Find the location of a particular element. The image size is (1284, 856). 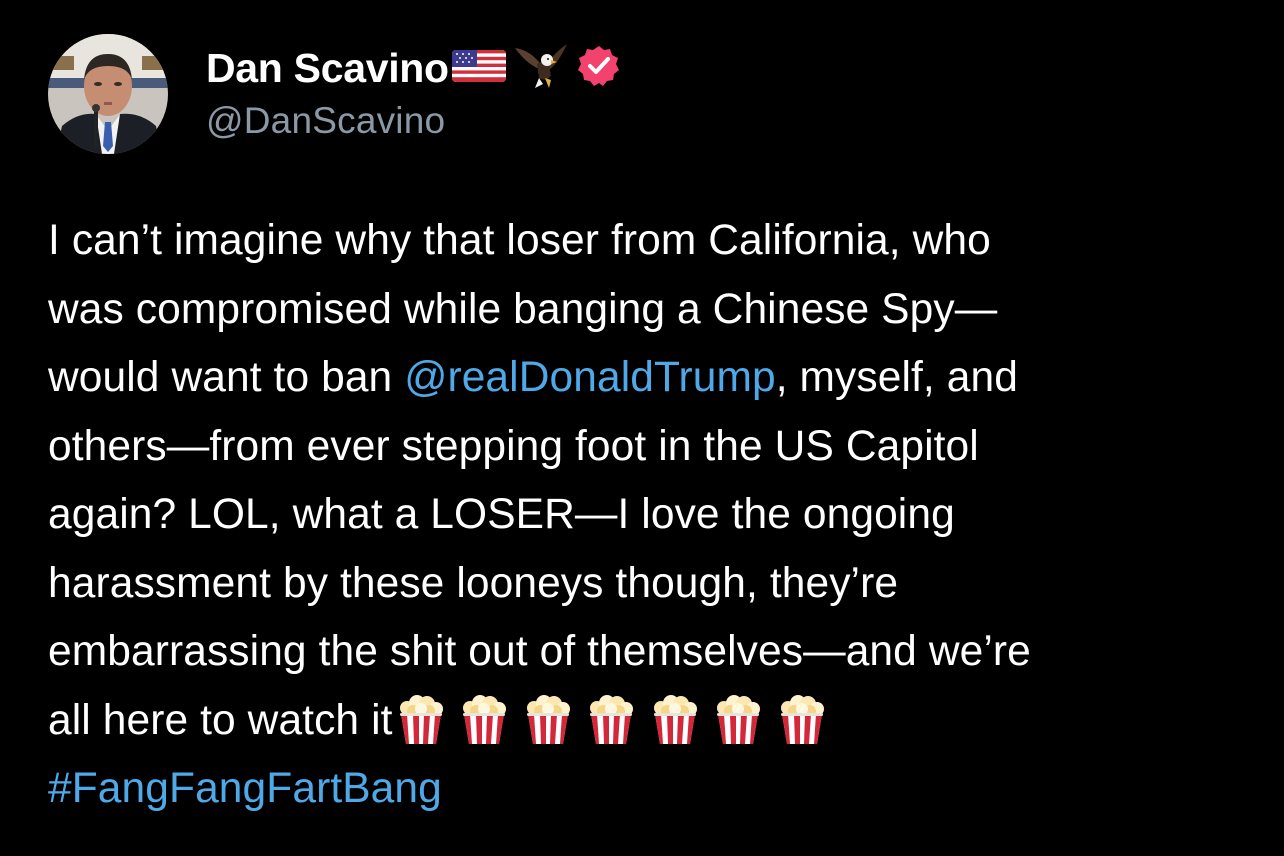

popcorn-emoji-row is located at coordinates (617, 731).